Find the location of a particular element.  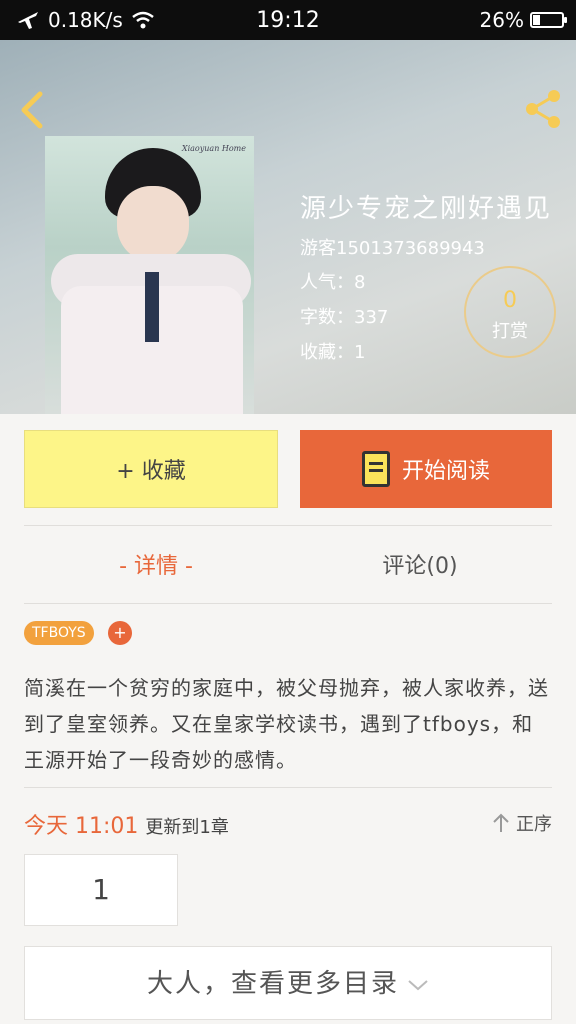

back-arrow-icon is located at coordinates (32, 110).